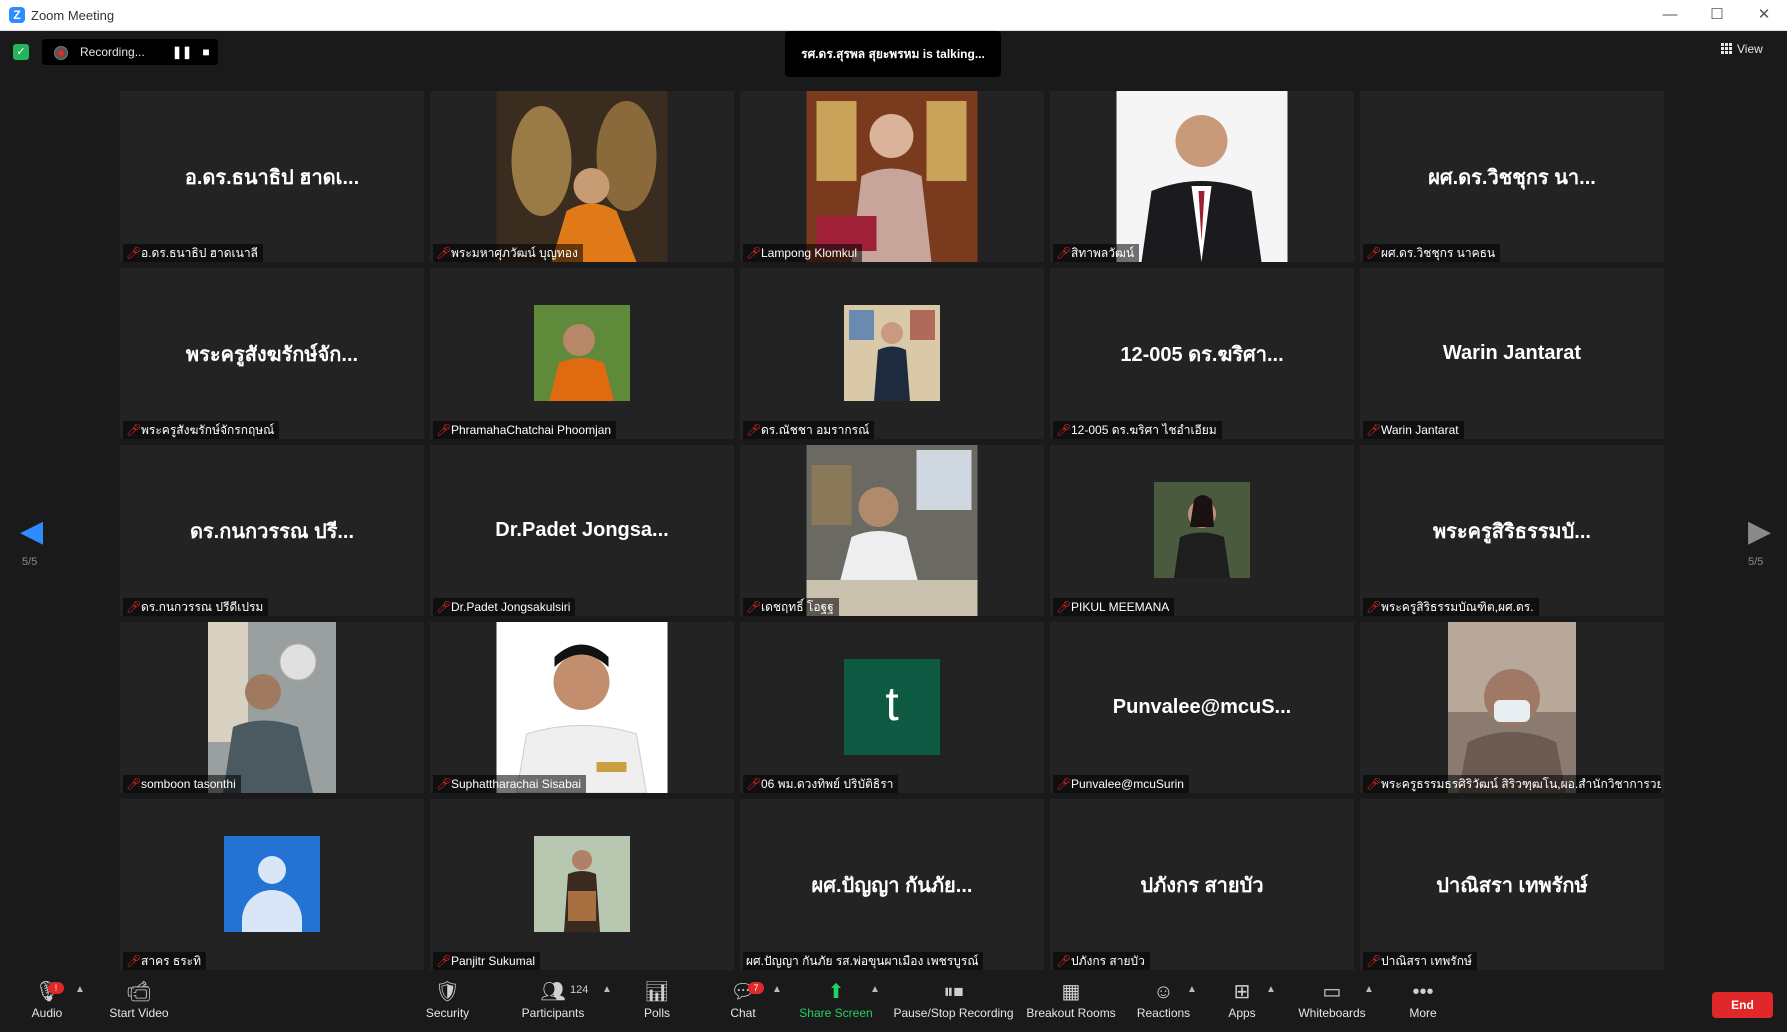  Describe the element at coordinates (1423, 992) in the screenshot. I see `more-dots-icon: •••` at that location.